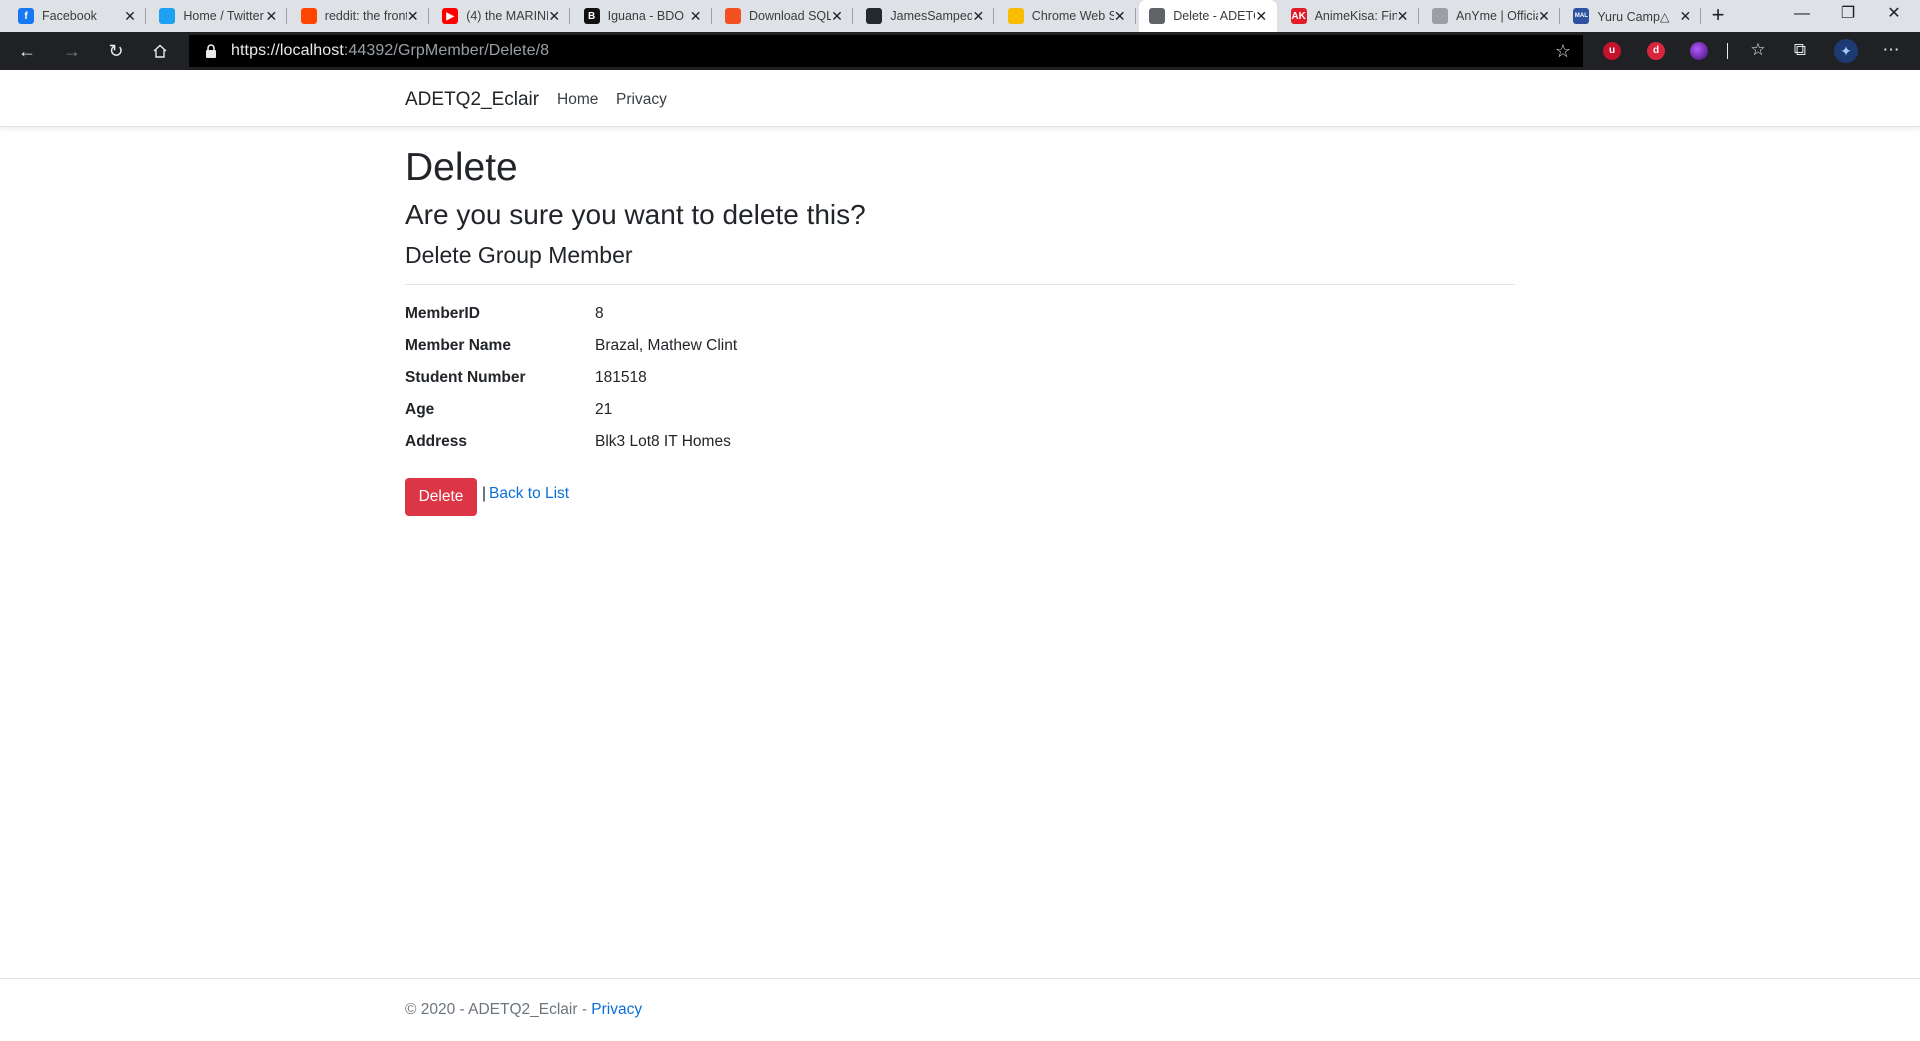  What do you see at coordinates (1800, 50) in the screenshot?
I see `collections-icon: ⧉` at bounding box center [1800, 50].